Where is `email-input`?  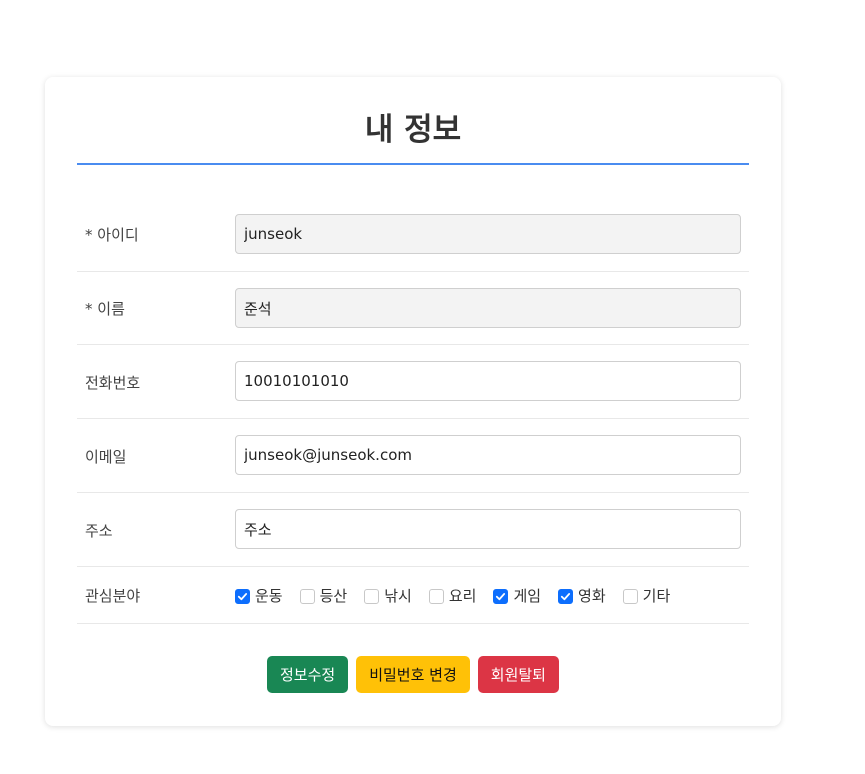 email-input is located at coordinates (488, 455).